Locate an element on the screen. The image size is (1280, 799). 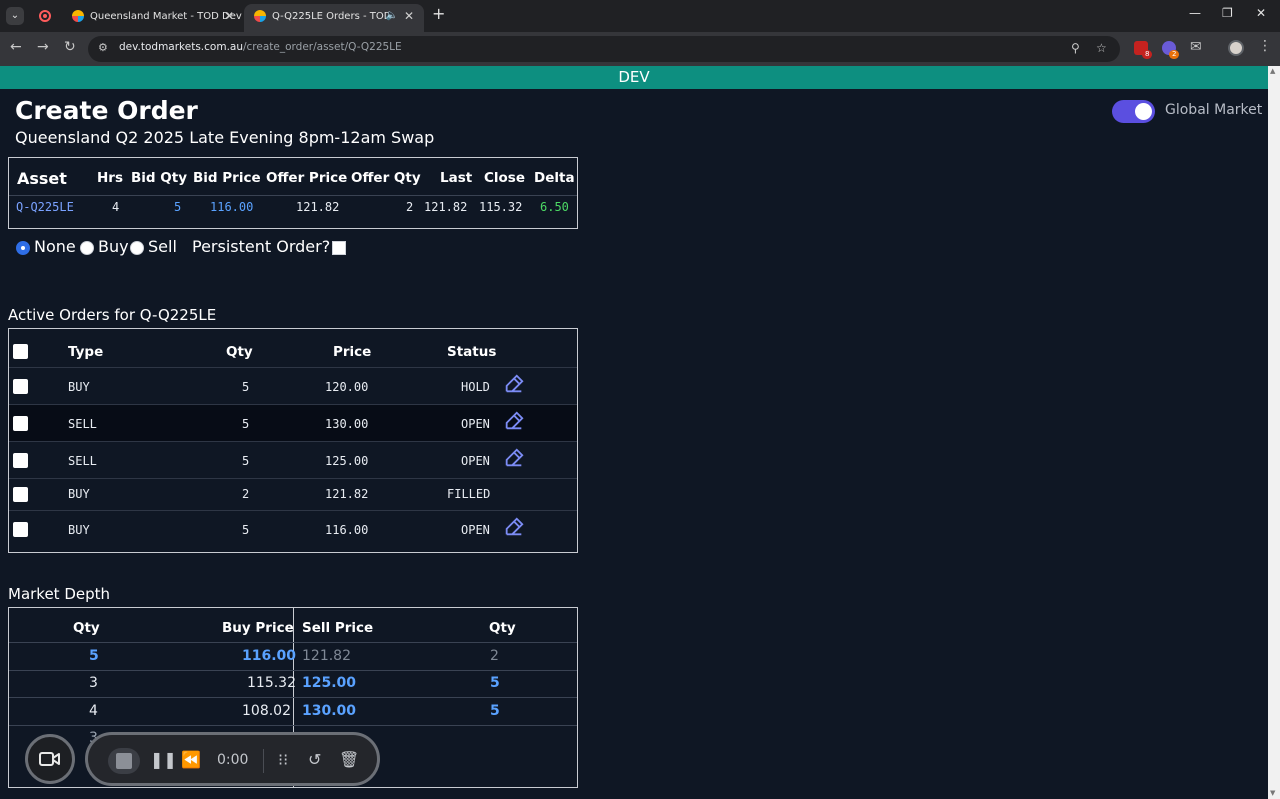
close-price-value: 115.32 is located at coordinates (501, 207).